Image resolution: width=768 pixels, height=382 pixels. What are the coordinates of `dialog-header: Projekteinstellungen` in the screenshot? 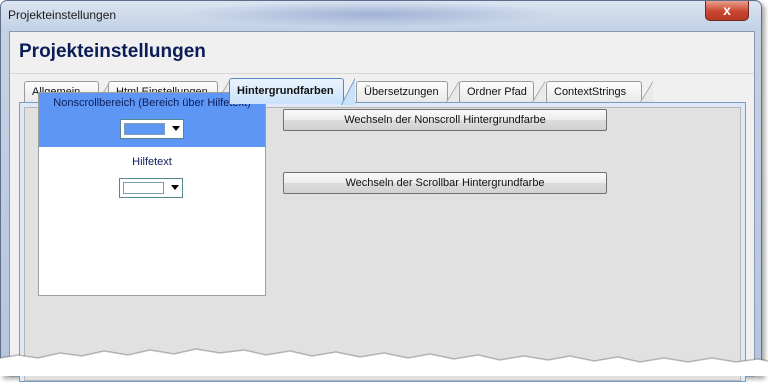 It's located at (382, 53).